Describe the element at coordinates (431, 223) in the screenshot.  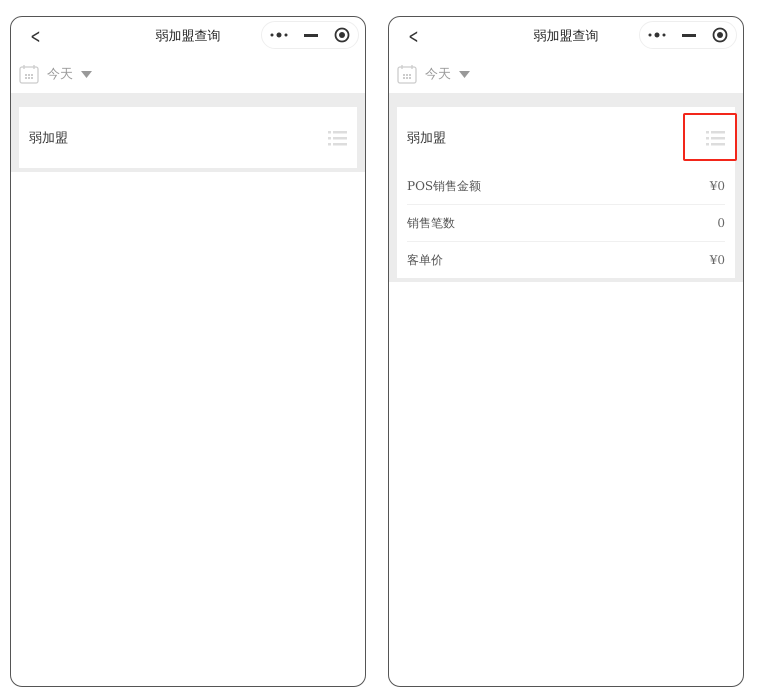
I see `metric-label: 销售笔数` at that location.